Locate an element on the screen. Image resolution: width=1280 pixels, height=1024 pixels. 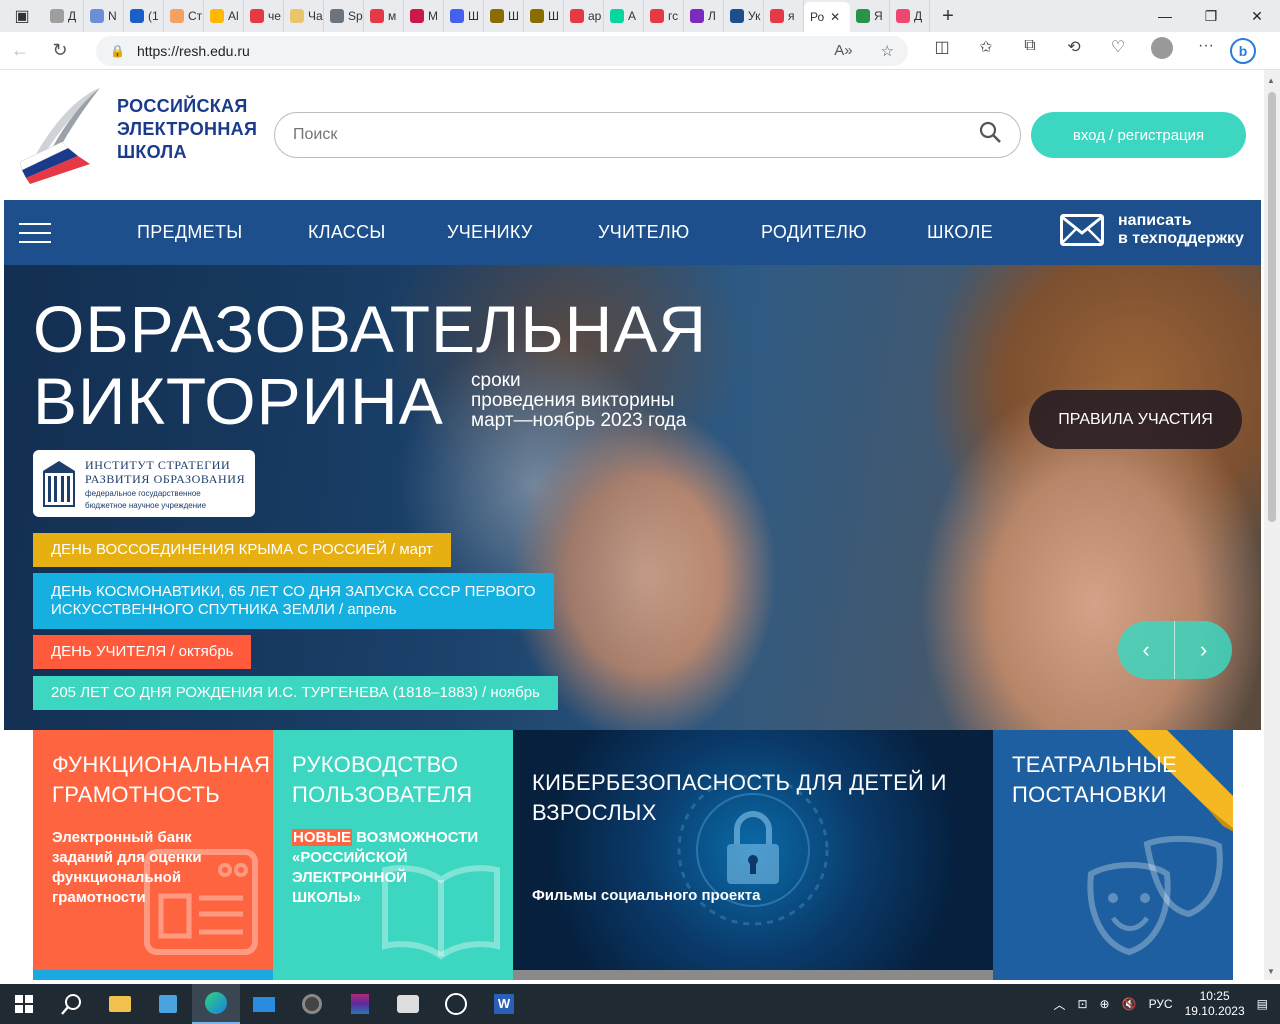
store-icon is located at coordinates (168, 1004).